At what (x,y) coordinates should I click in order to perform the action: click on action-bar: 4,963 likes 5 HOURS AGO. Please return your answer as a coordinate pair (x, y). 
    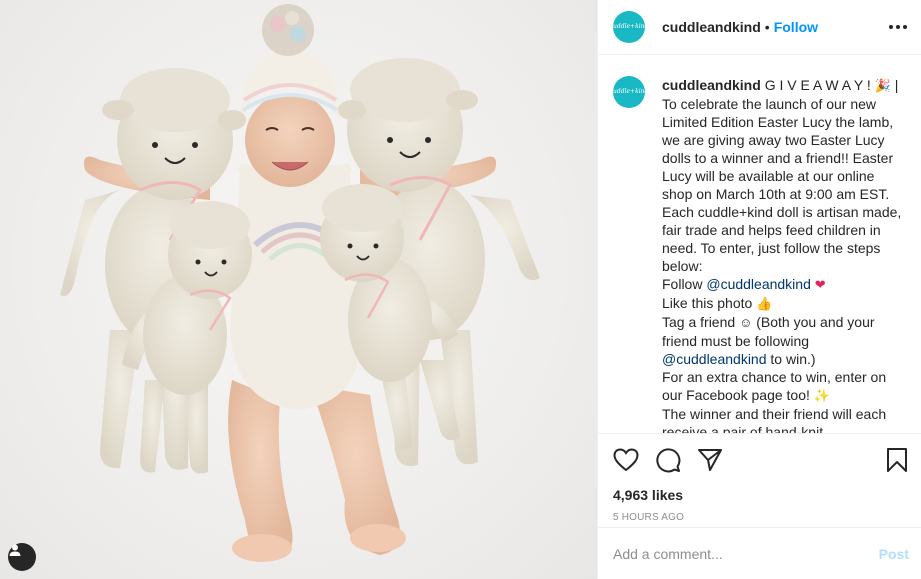
    Looking at the image, I should click on (759, 478).